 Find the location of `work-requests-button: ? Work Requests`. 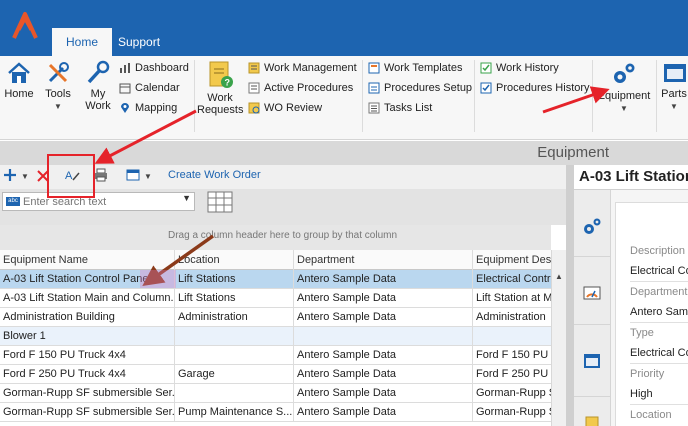

work-requests-button: ? Work Requests is located at coordinates (220, 87).